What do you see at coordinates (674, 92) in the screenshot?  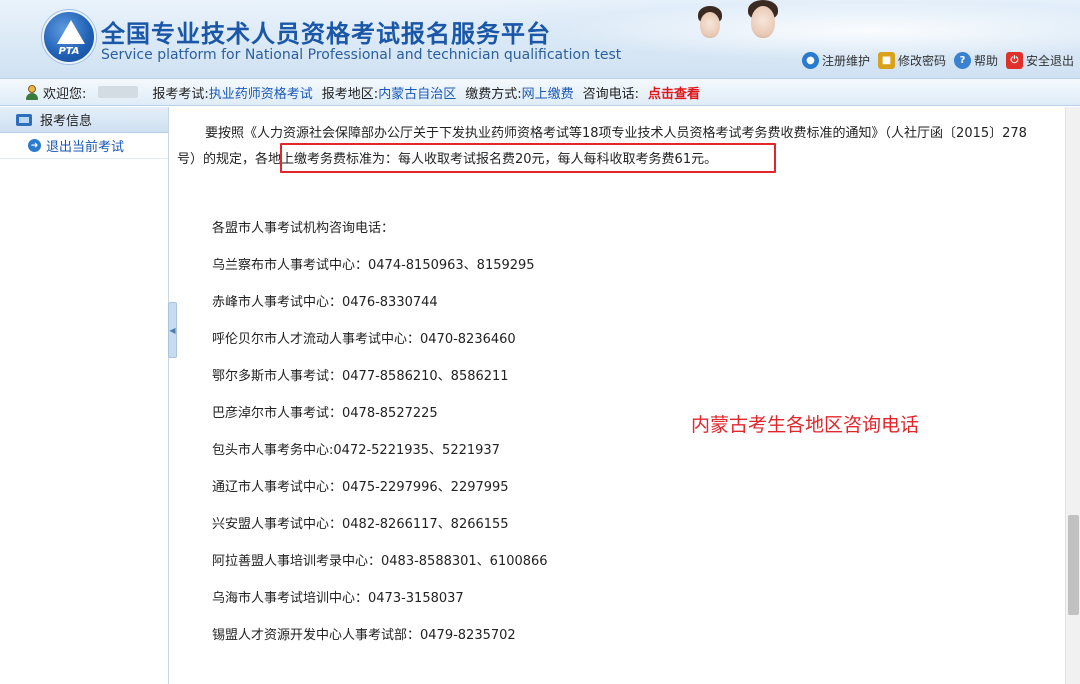 I see `view-phone-link: 点击查看` at bounding box center [674, 92].